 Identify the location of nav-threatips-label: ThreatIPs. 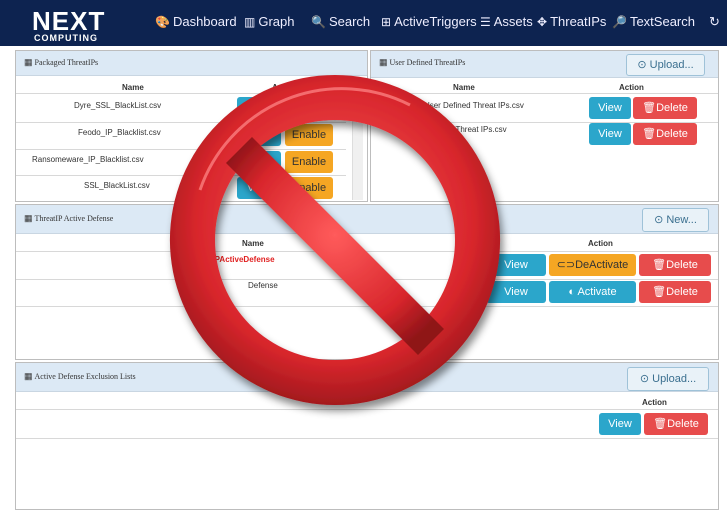
(578, 21).